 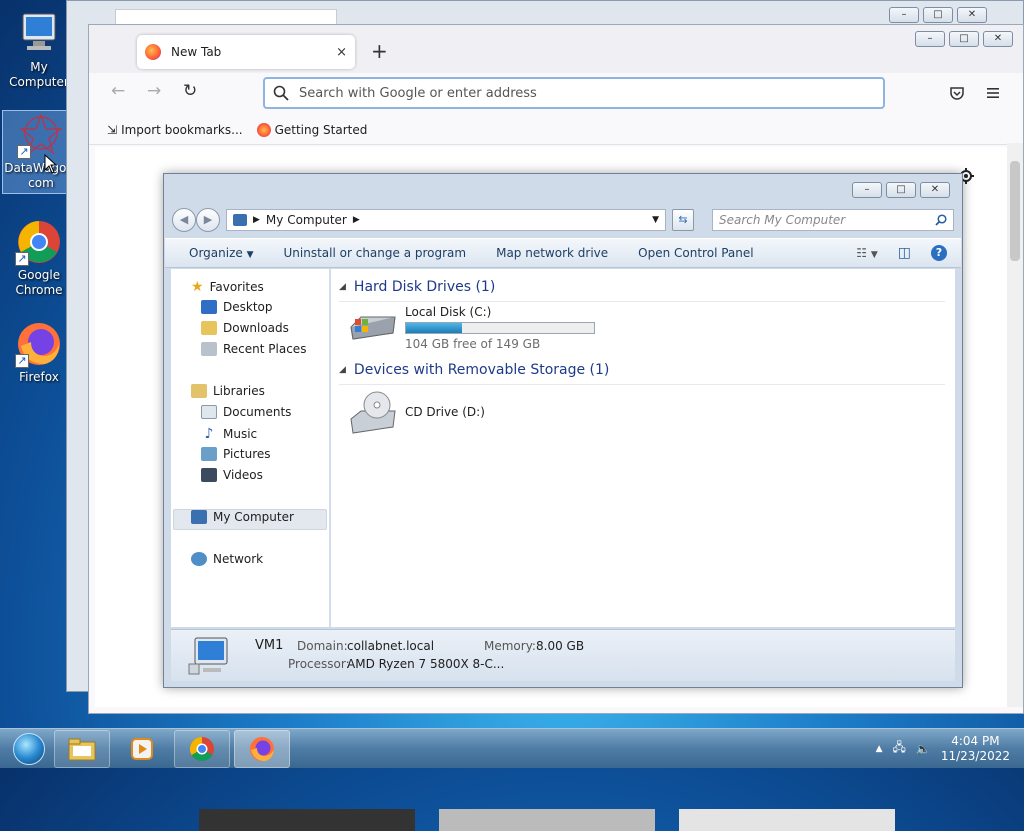 I want to click on taskbar-firefox, so click(x=262, y=748).